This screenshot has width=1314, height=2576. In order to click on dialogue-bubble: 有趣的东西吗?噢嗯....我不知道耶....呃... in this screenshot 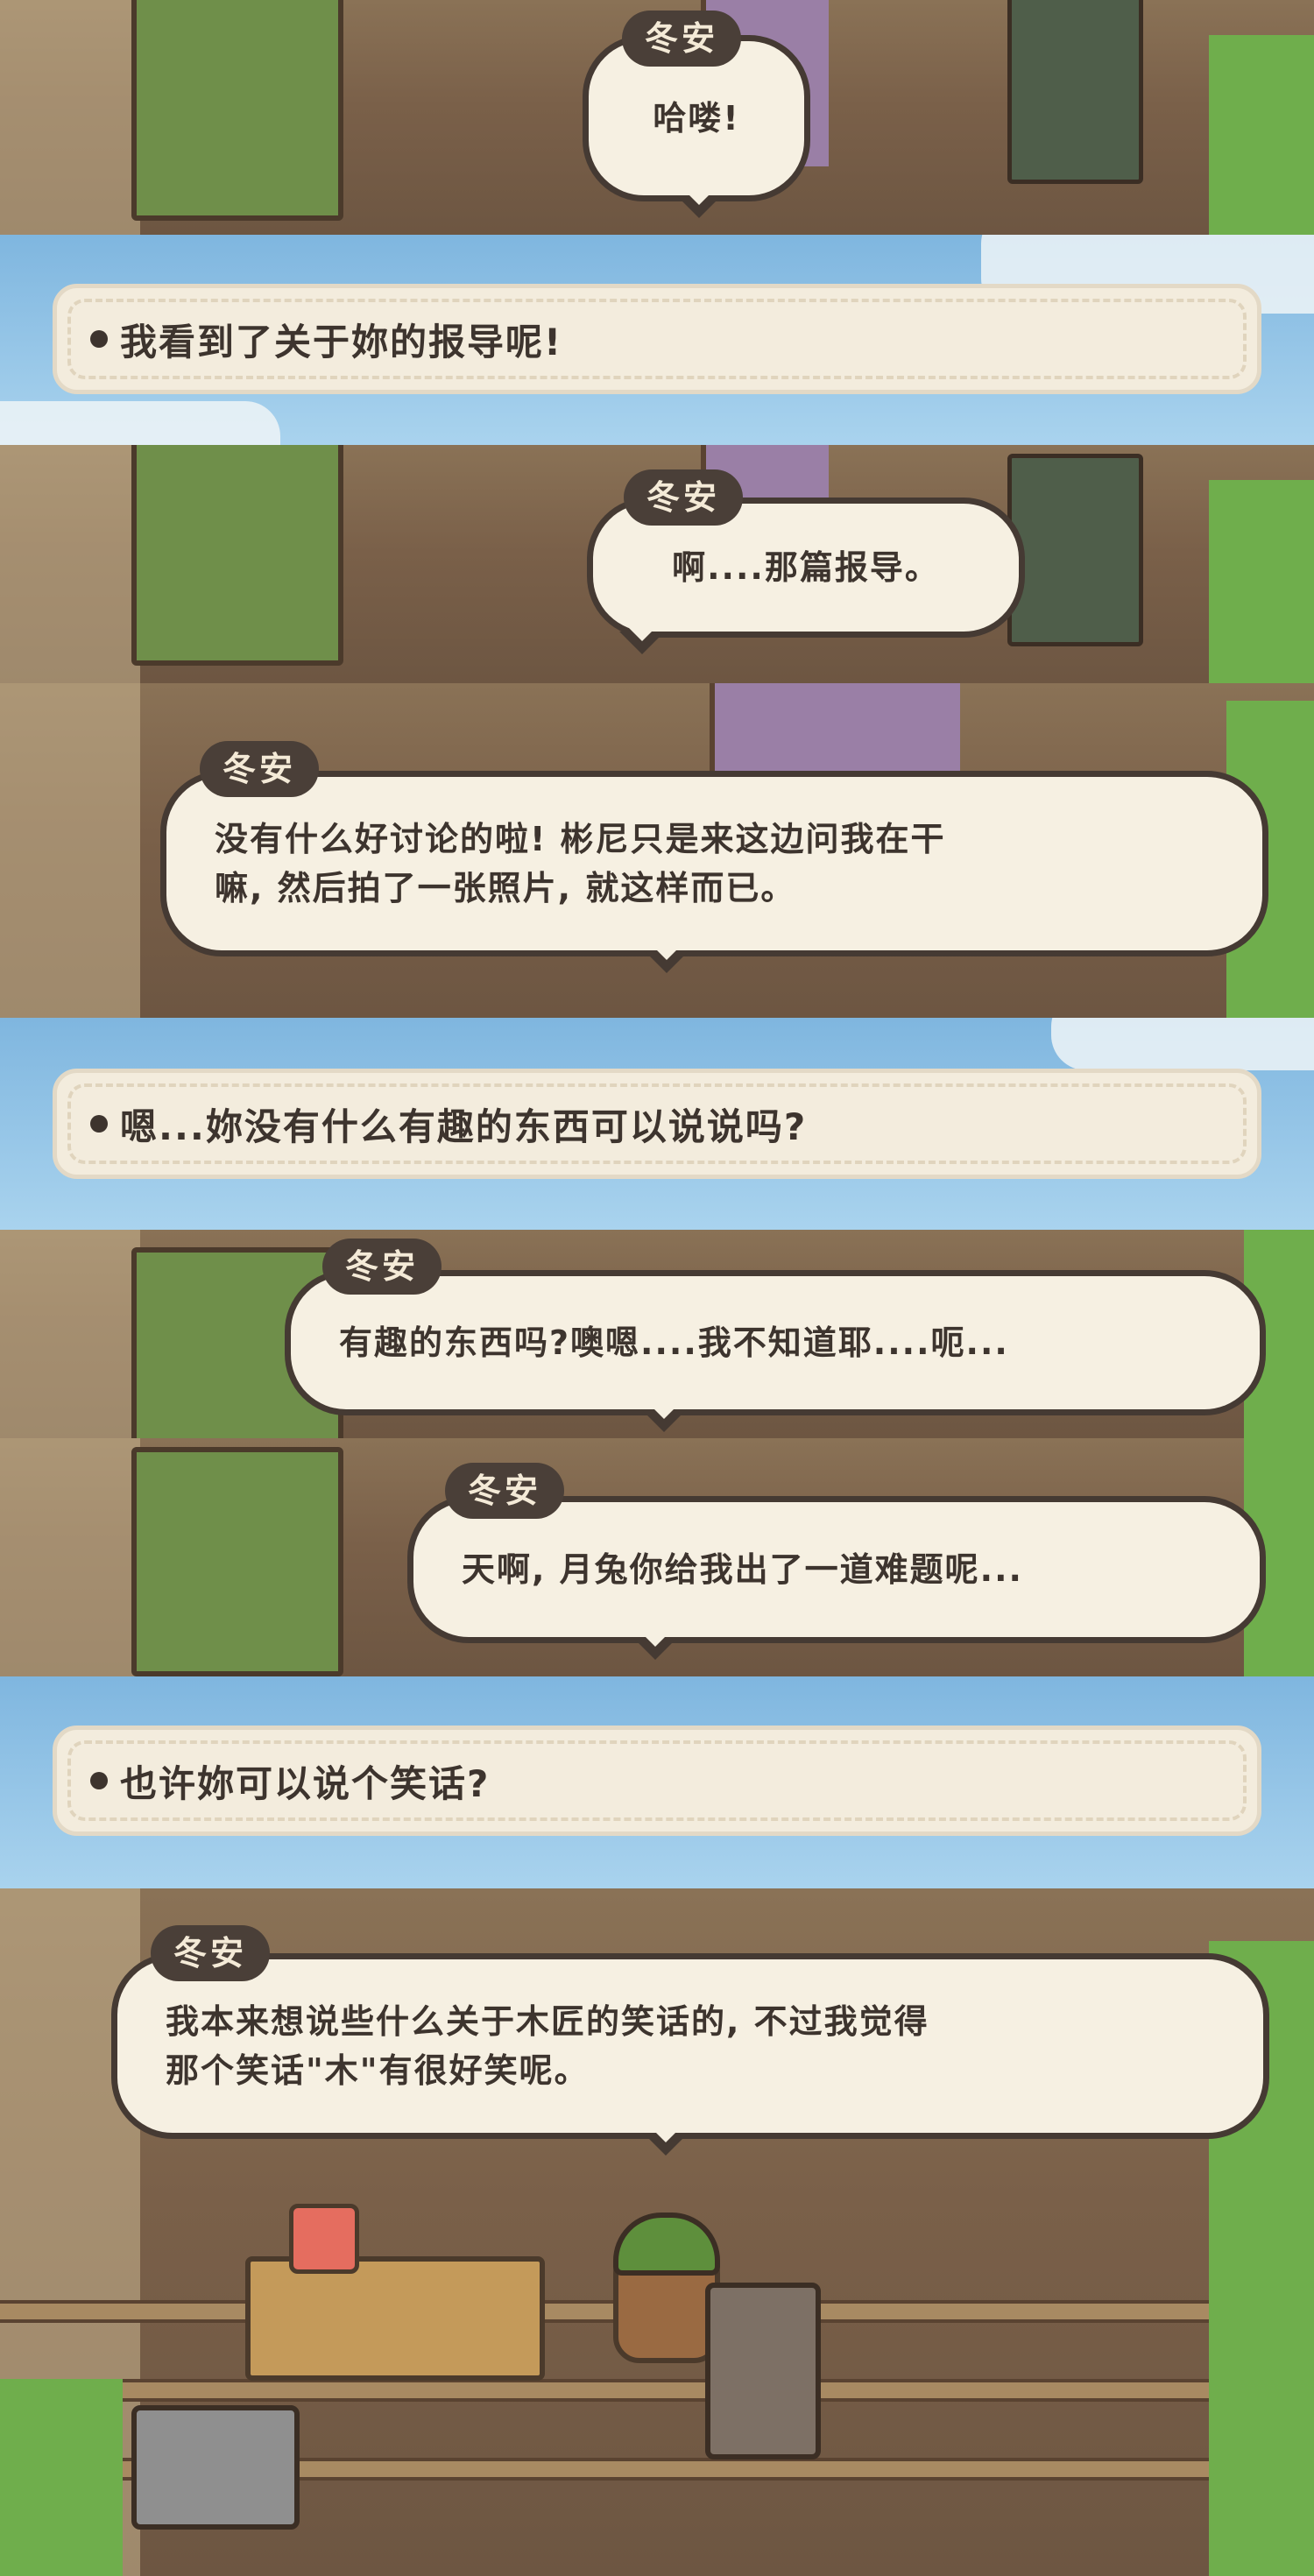, I will do `click(775, 1351)`.